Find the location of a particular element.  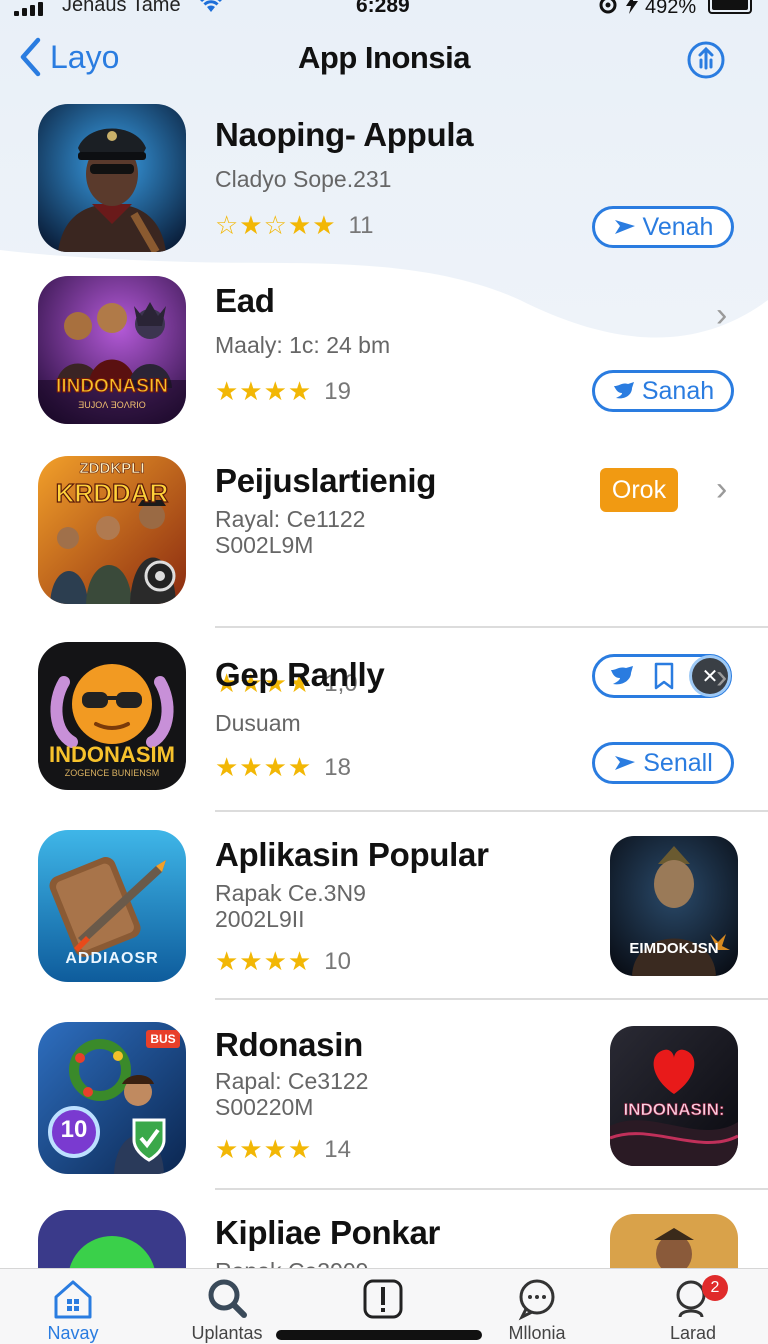

app-rating: ★★★★ 14 is located at coordinates (283, 1149).